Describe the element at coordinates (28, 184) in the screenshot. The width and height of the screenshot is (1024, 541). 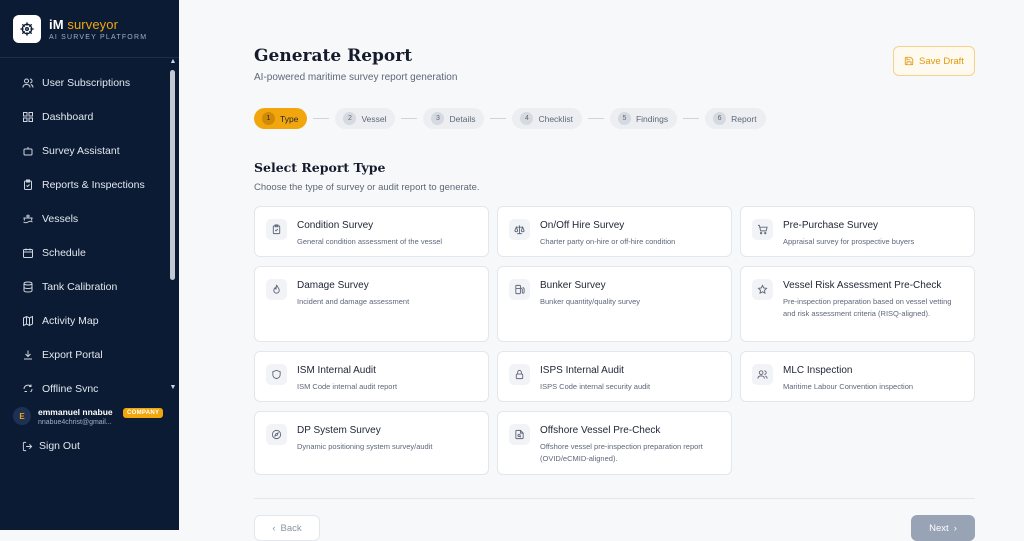
I see `clipboard-icon` at that location.